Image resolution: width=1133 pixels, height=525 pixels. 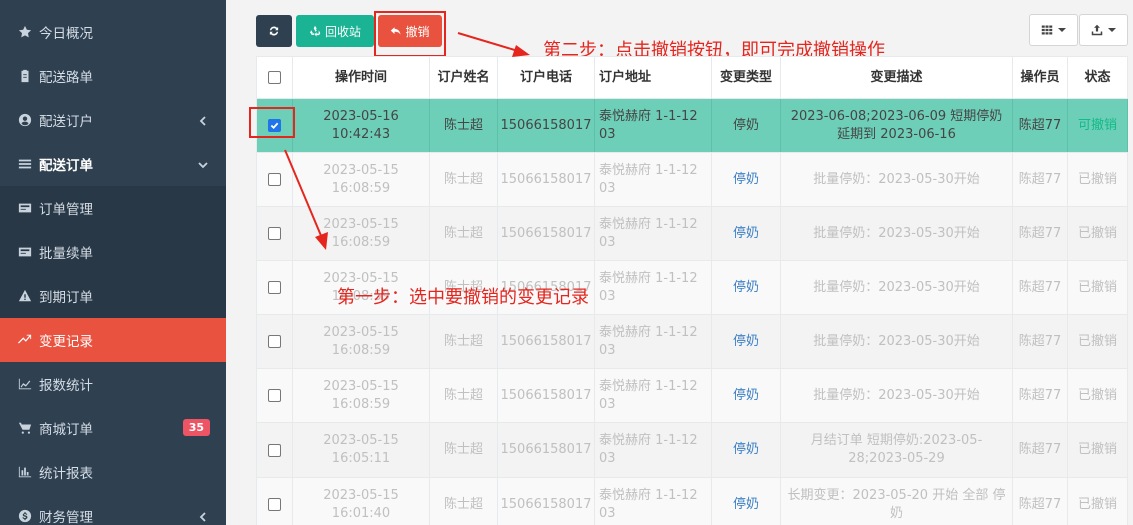 I want to click on header-change-type: 变更类型, so click(x=746, y=77).